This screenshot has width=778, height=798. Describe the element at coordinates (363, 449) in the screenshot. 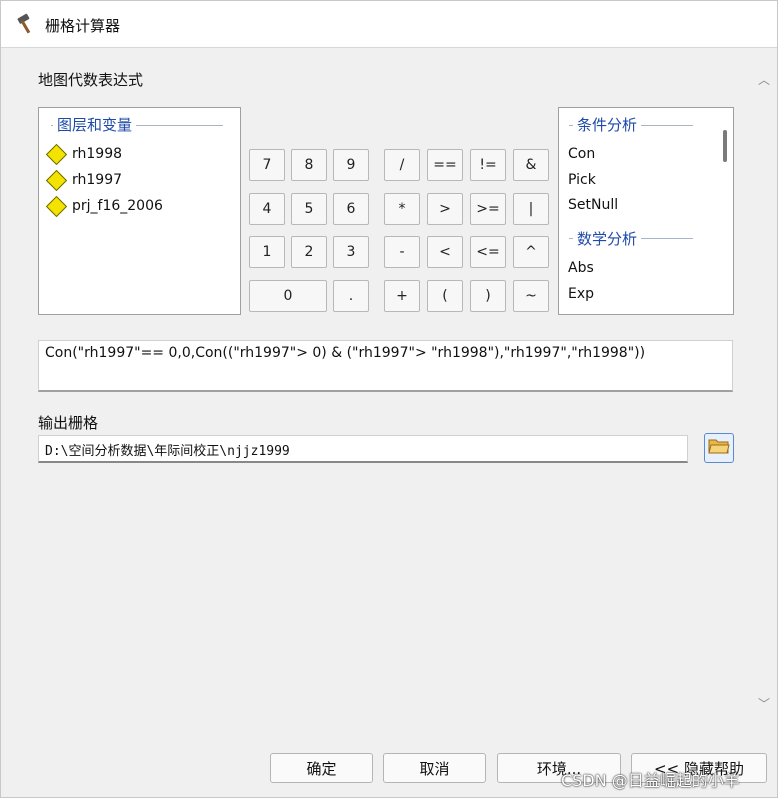

I see `output-raster-input: D:\空间分析数据\年际间校正\njjz1999` at that location.